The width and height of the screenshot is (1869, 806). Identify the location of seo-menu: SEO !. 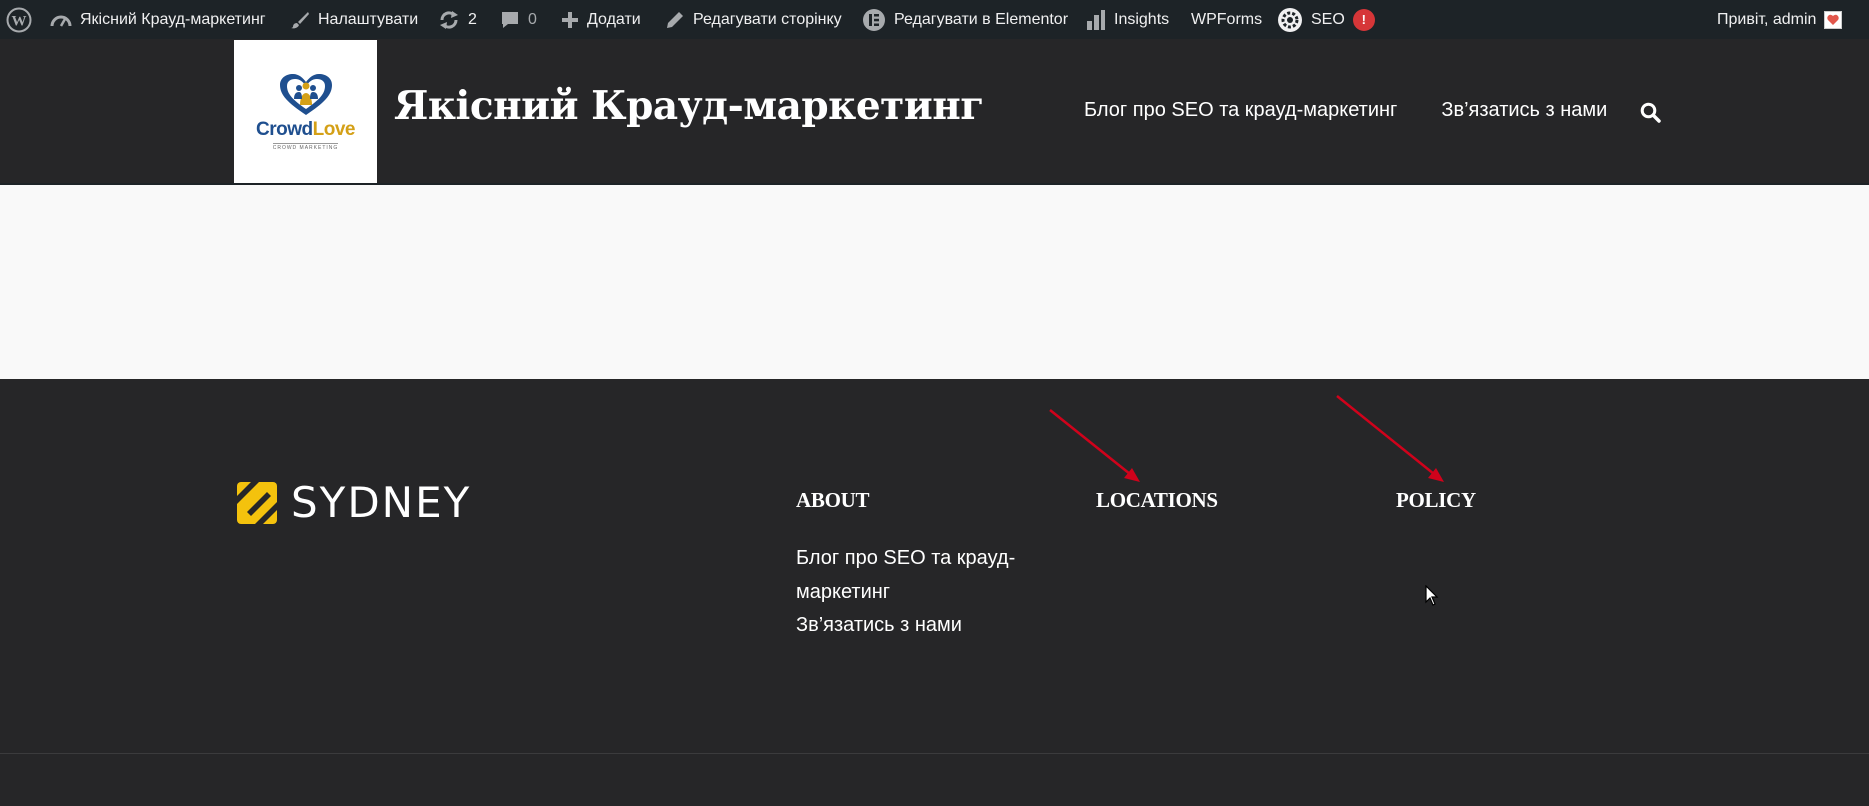
(1326, 19).